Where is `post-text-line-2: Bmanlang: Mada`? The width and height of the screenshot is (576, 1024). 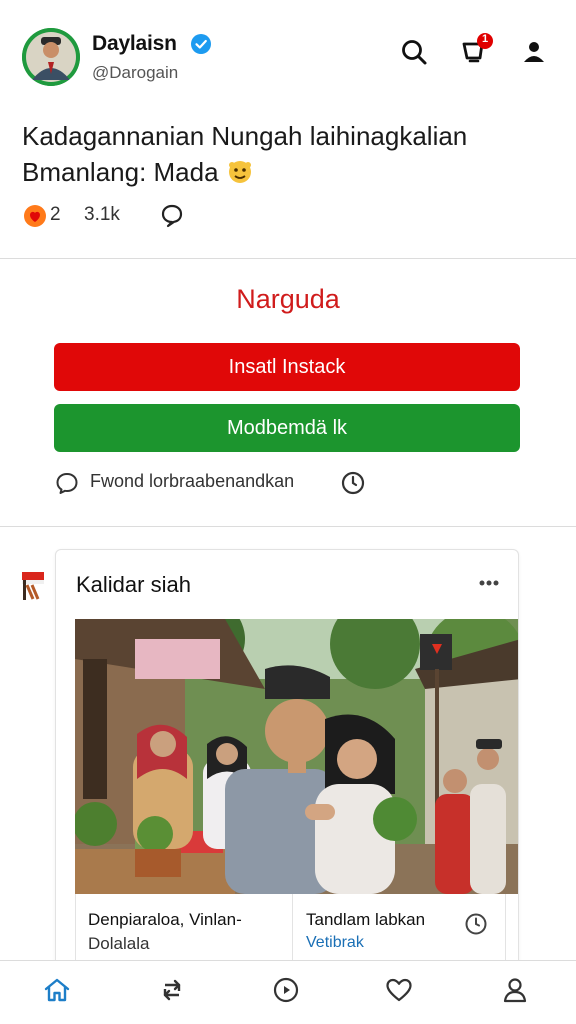 post-text-line-2: Bmanlang: Mada is located at coordinates (120, 172).